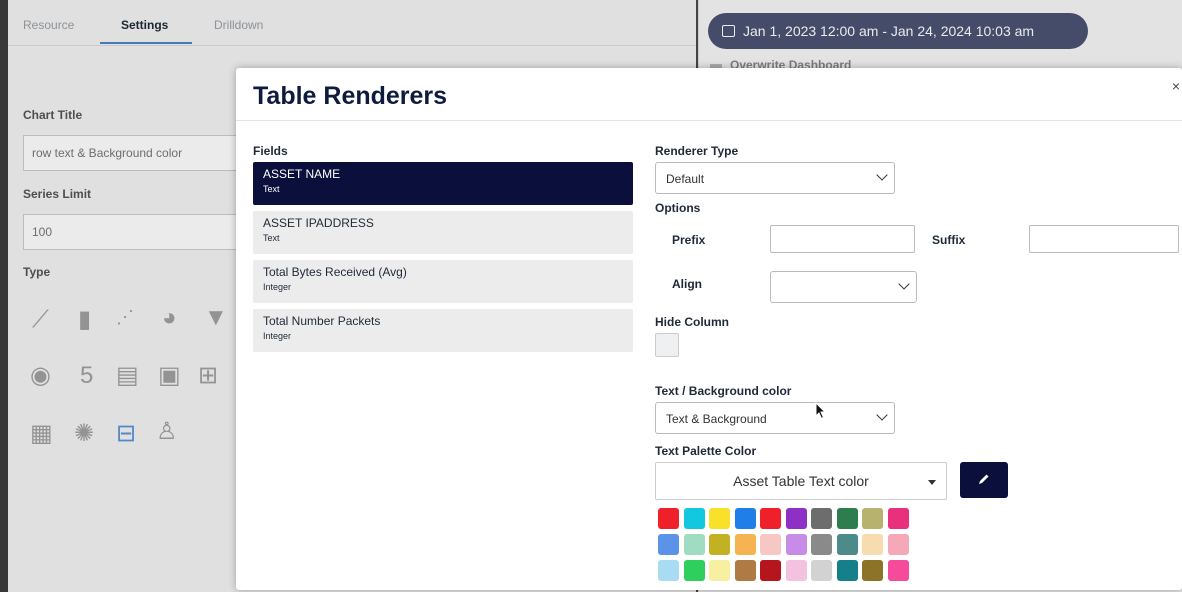  What do you see at coordinates (723, 391) in the screenshot?
I see `text-bg-color-label: Text / Background color` at bounding box center [723, 391].